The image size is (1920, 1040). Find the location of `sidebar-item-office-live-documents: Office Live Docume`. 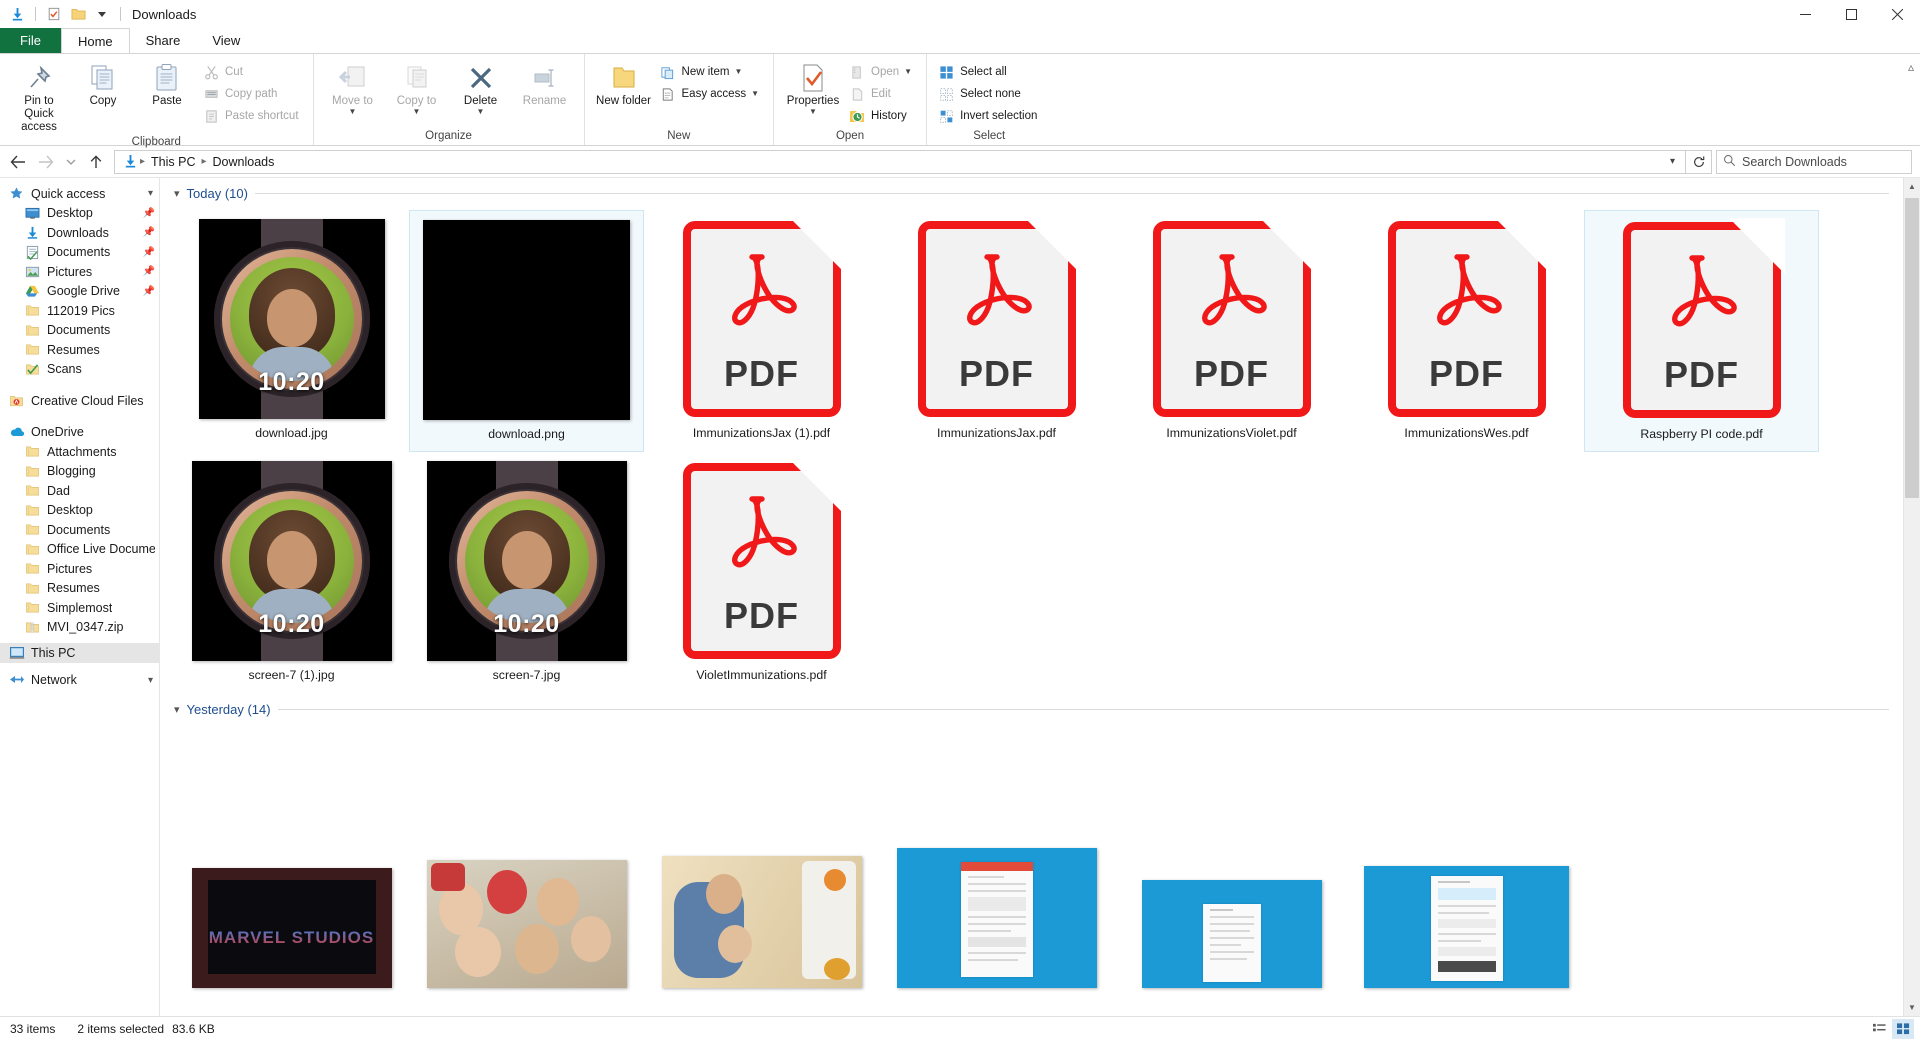

sidebar-item-office-live-documents: Office Live Docume is located at coordinates (79, 550).